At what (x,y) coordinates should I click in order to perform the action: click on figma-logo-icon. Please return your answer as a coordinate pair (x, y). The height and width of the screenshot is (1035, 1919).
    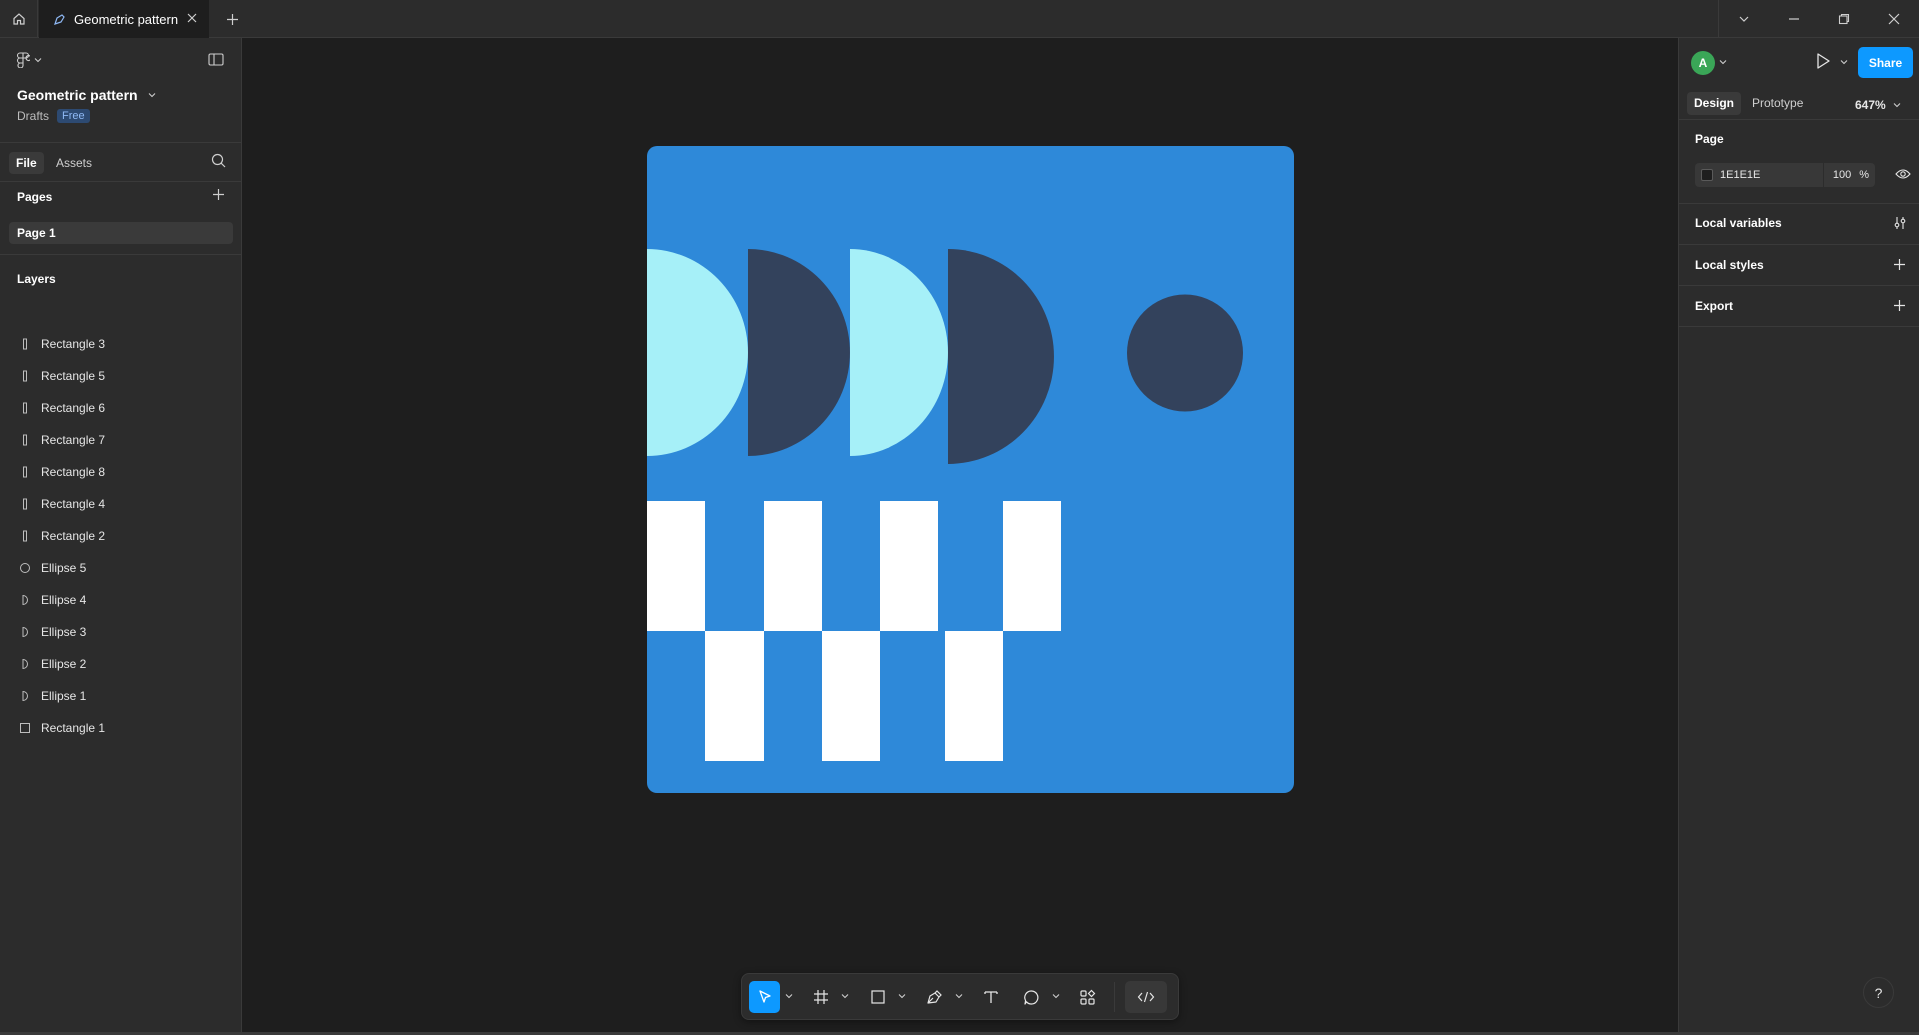
    Looking at the image, I should click on (23, 60).